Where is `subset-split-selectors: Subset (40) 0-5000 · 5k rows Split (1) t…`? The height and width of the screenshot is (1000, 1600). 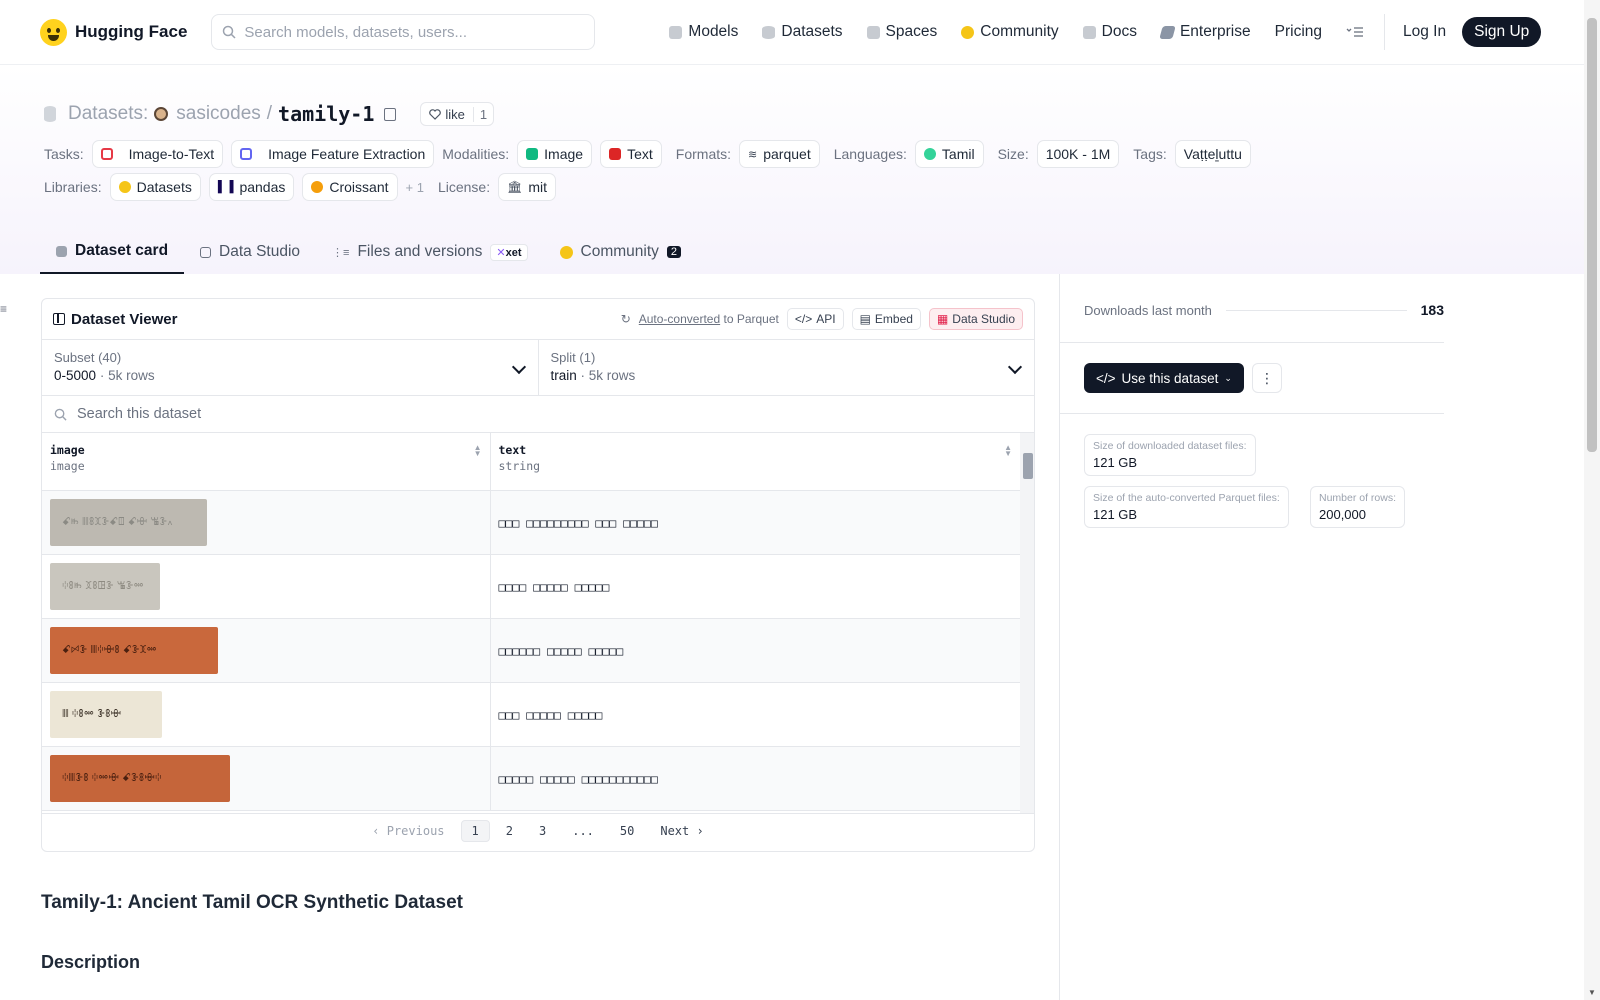 subset-split-selectors: Subset (40) 0-5000 · 5k rows Split (1) t… is located at coordinates (538, 368).